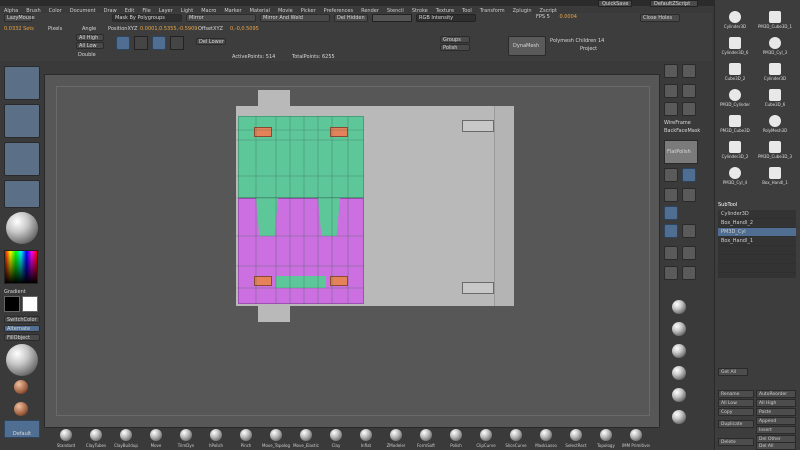 The width and height of the screenshot is (800, 450). I want to click on close-holes-button: Close Holes, so click(660, 18).